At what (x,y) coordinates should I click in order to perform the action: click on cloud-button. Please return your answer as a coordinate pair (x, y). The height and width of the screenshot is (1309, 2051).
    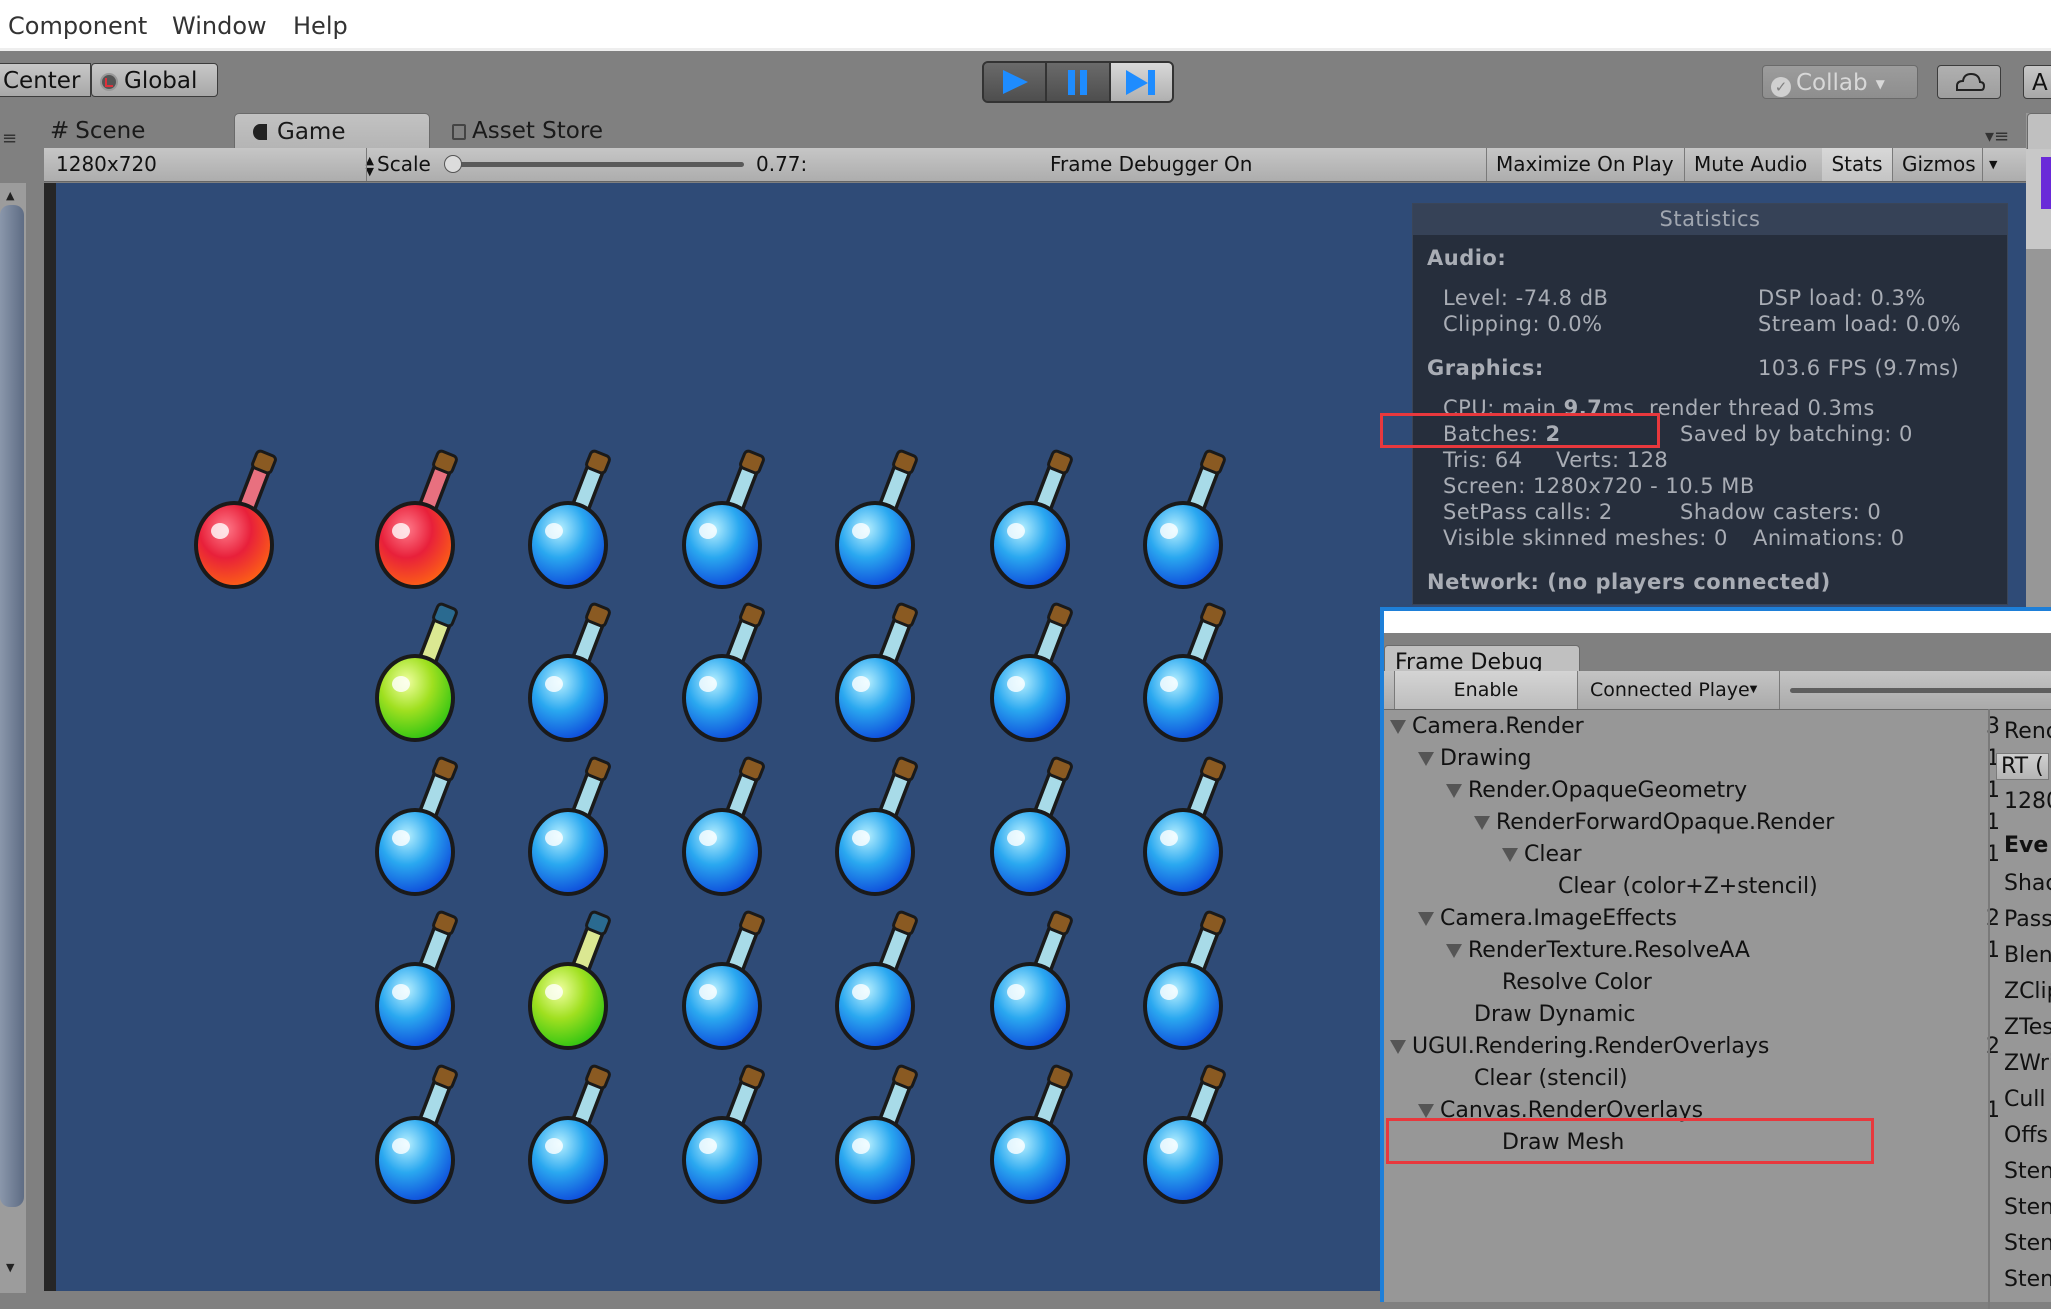
    Looking at the image, I should click on (1969, 82).